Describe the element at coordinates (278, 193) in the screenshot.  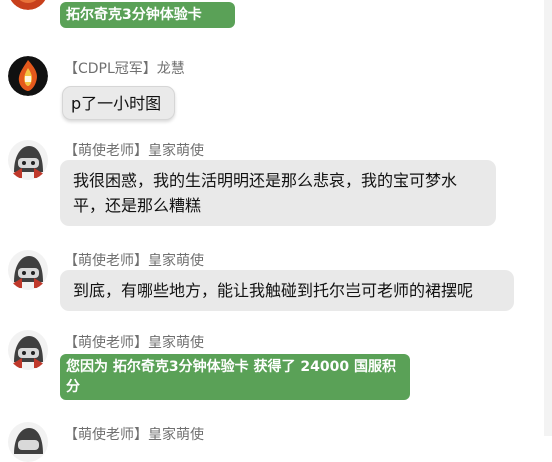
I see `message-bubble: 我很困惑，我的生活明明还是那么悲哀，我的宝可梦水平，还是那么糟糕` at that location.